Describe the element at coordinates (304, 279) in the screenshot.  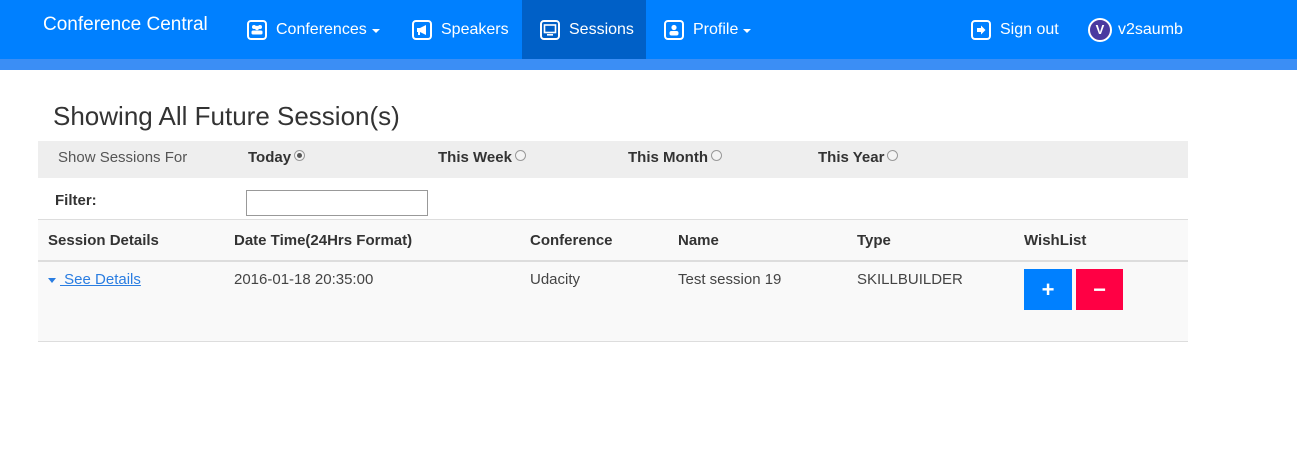
I see `session-datetime: 2016-01-18 20:35:00` at that location.